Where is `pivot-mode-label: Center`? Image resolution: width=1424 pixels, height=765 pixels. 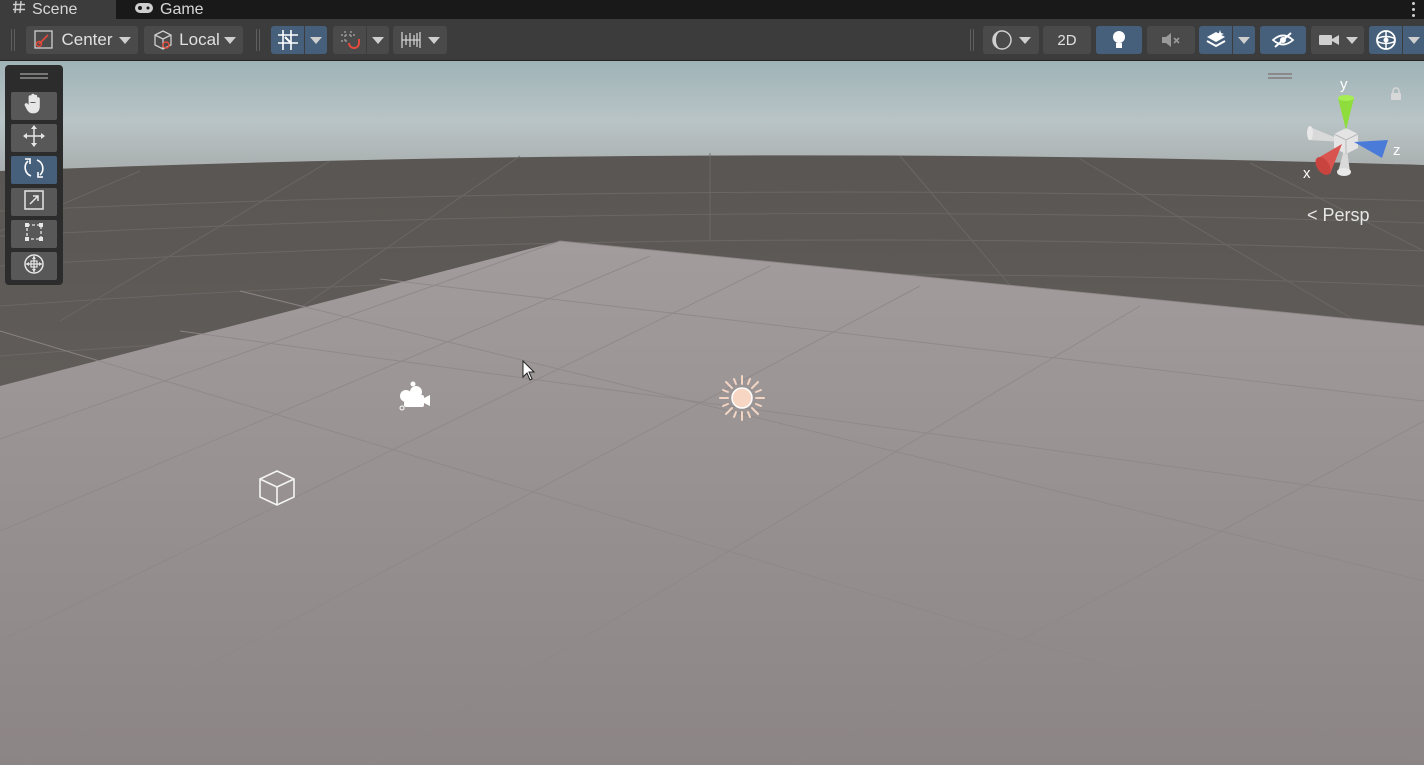
pivot-mode-label: Center is located at coordinates (87, 39).